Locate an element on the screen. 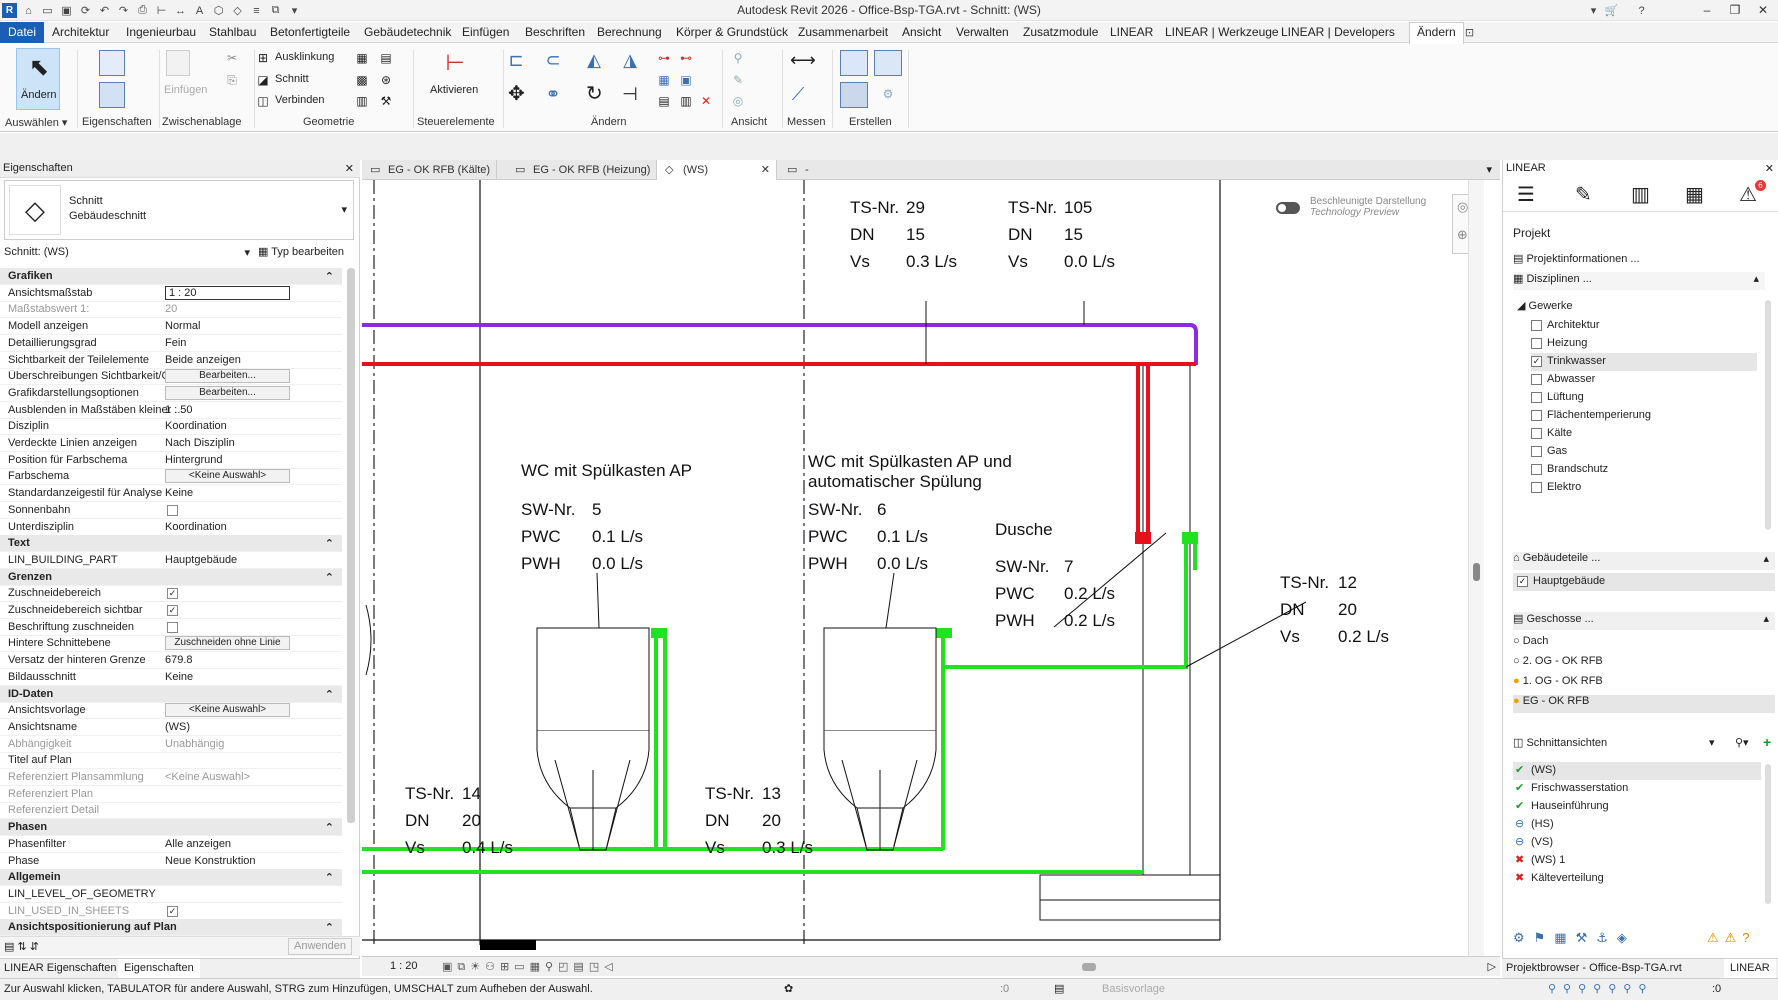 This screenshot has height=1000, width=1778. cart-icon: 🛒 is located at coordinates (1611, 10).